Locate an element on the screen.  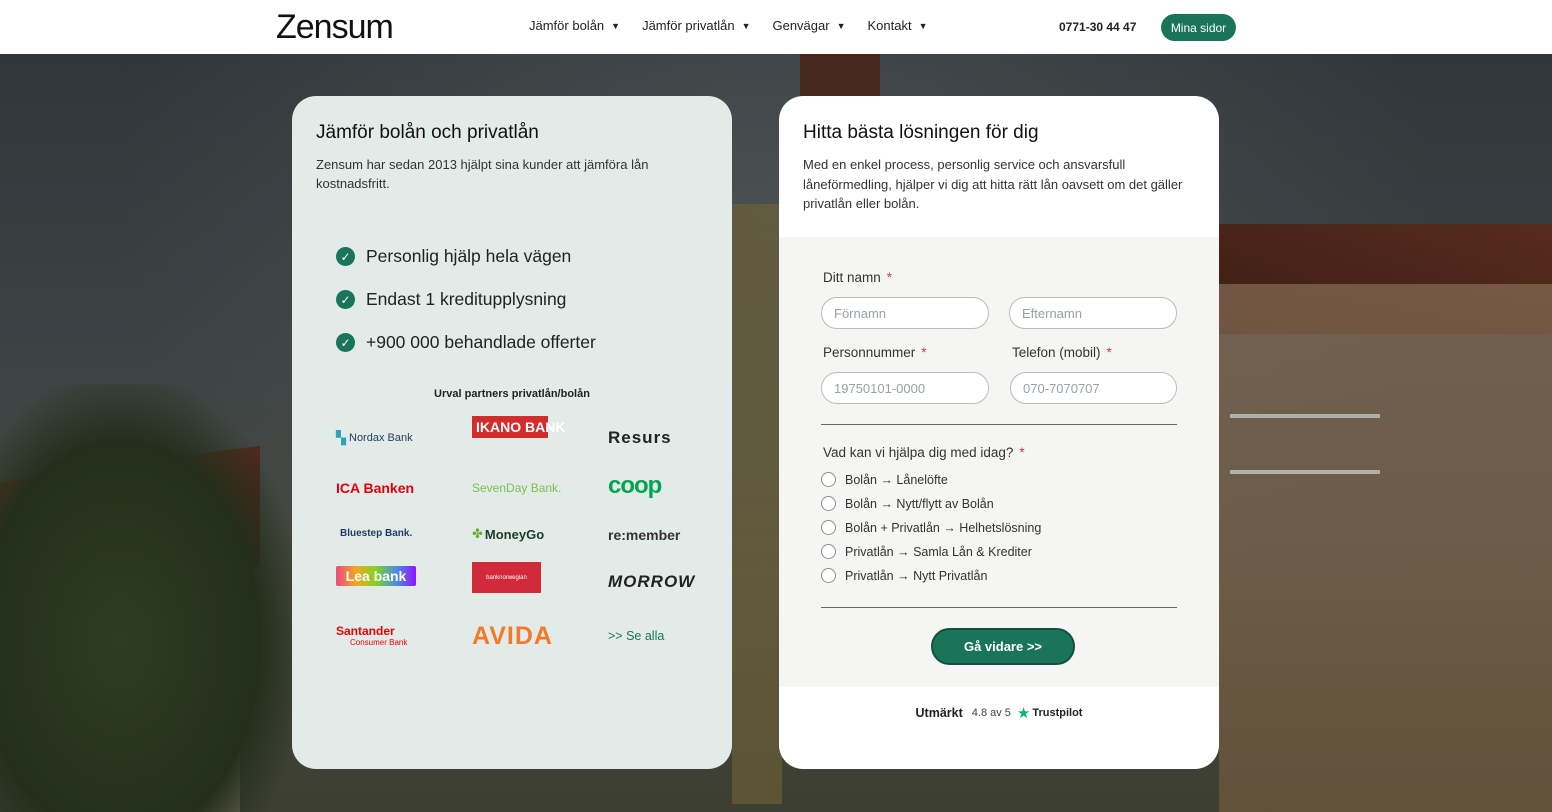
option-bolan-lanelofte: Bolån → Lånelöfte is located at coordinates (884, 479).